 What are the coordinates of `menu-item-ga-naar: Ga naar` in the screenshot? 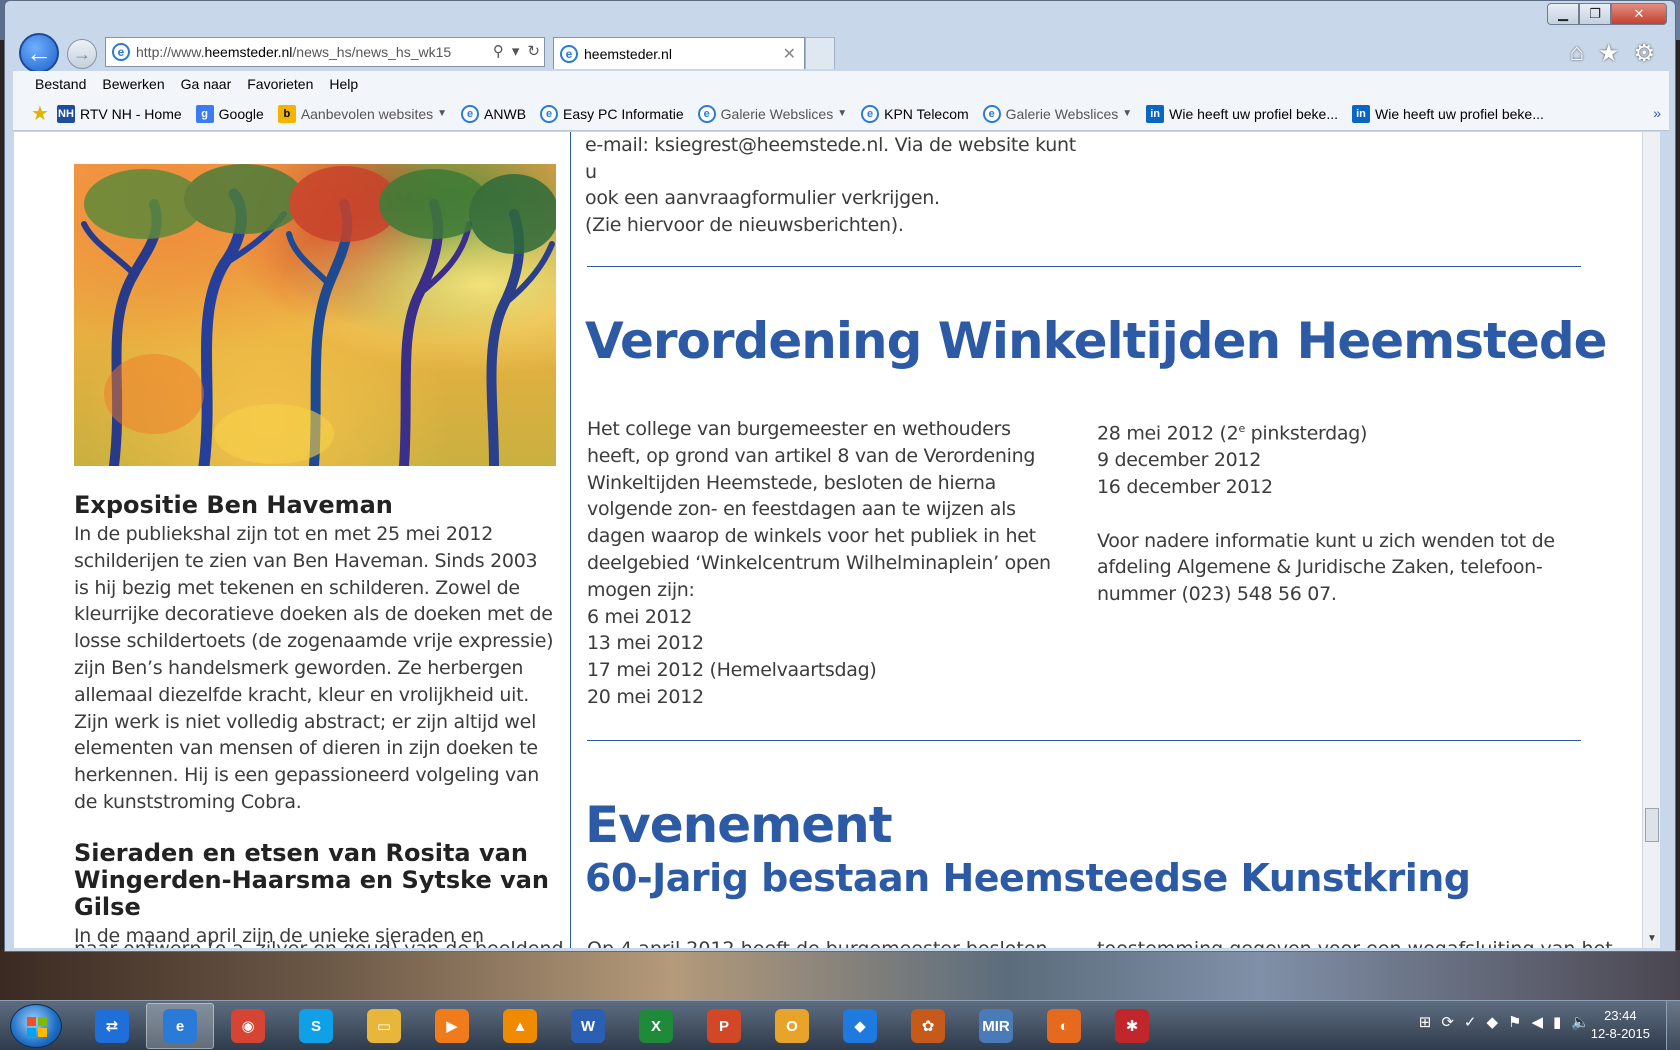 It's located at (206, 84).